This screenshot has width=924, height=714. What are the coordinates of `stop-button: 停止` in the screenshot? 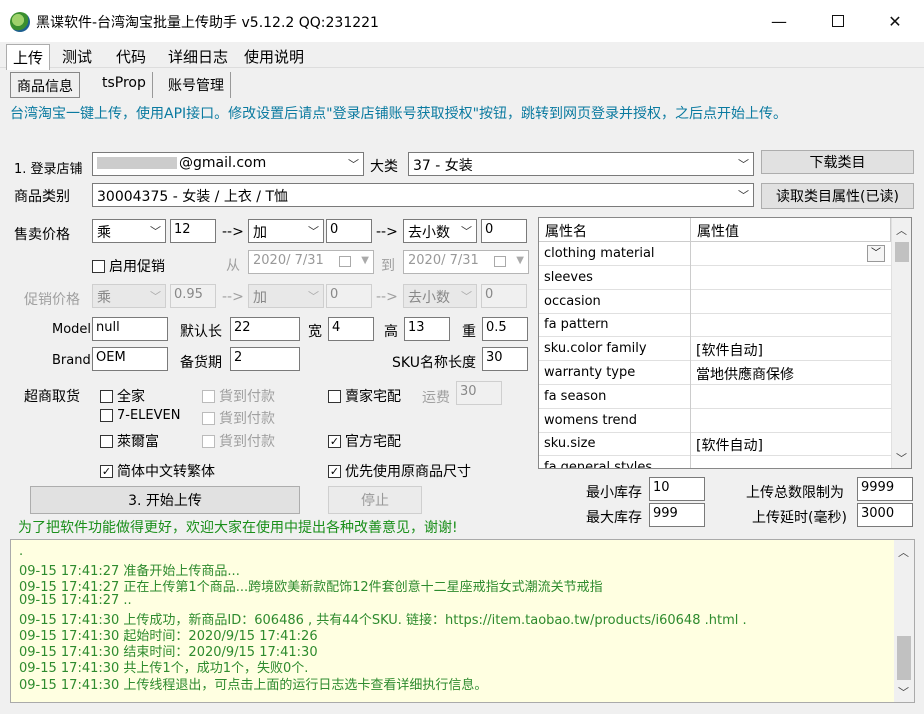 It's located at (375, 500).